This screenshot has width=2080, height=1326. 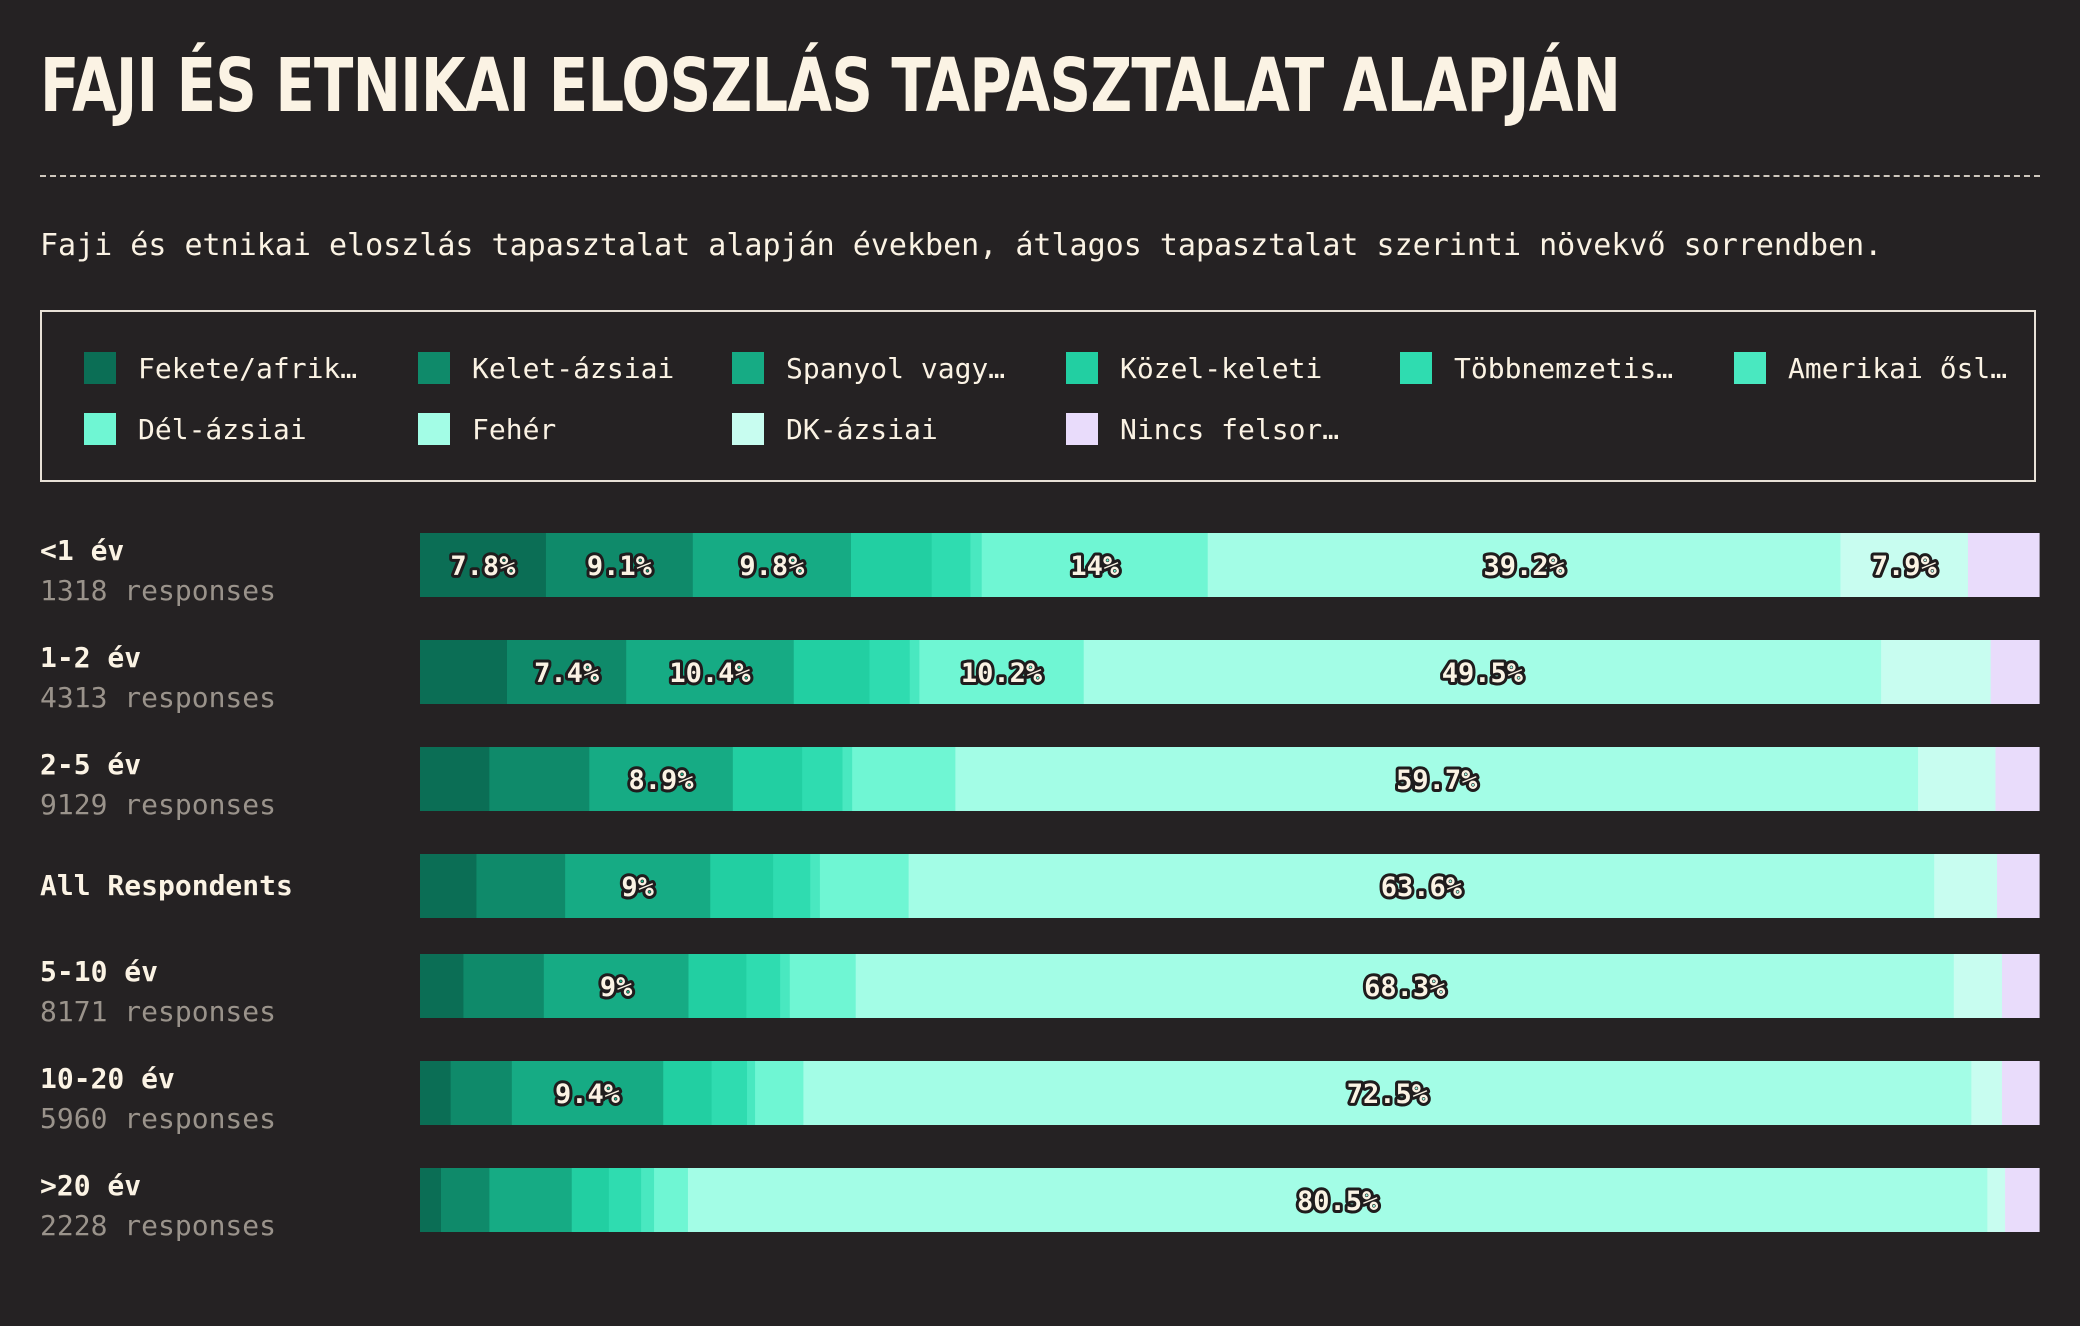 I want to click on bar-value-label: 63.6%, so click(x=1422, y=887).